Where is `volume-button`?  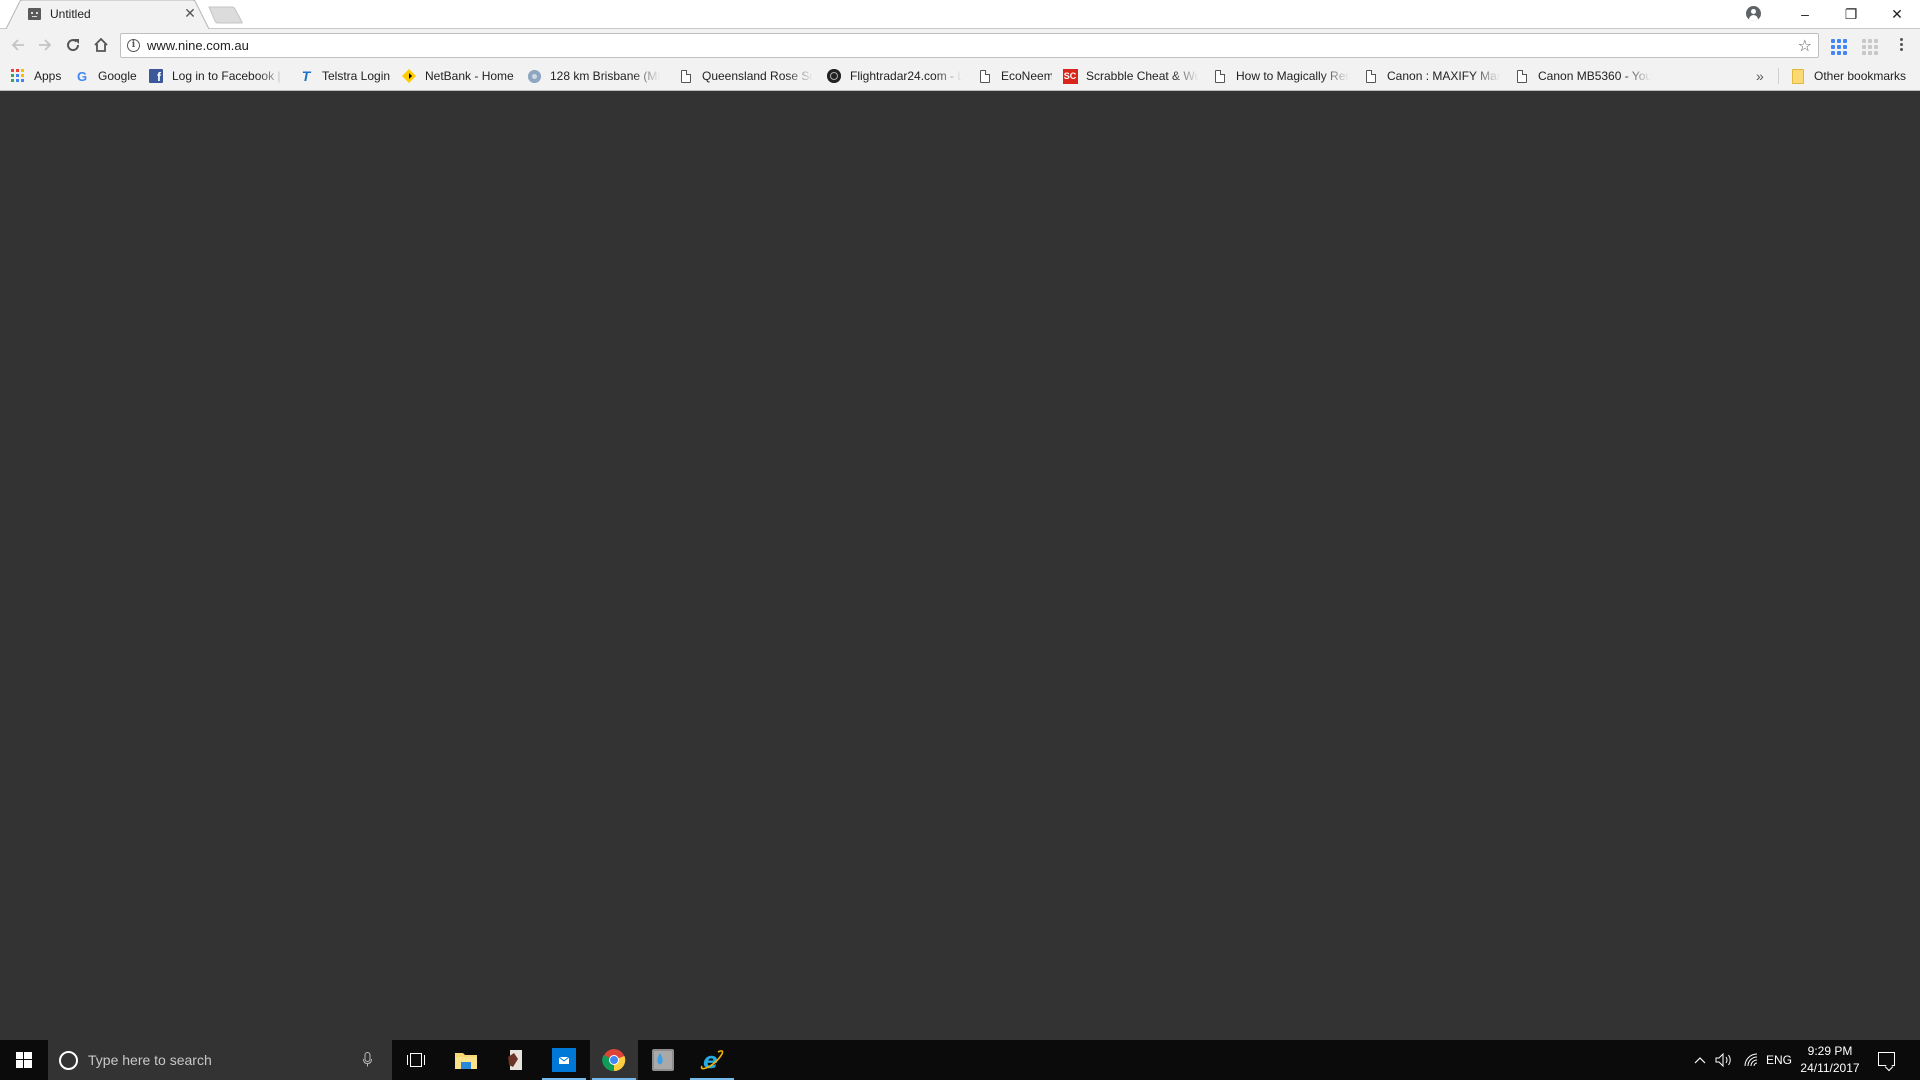 volume-button is located at coordinates (1724, 1060).